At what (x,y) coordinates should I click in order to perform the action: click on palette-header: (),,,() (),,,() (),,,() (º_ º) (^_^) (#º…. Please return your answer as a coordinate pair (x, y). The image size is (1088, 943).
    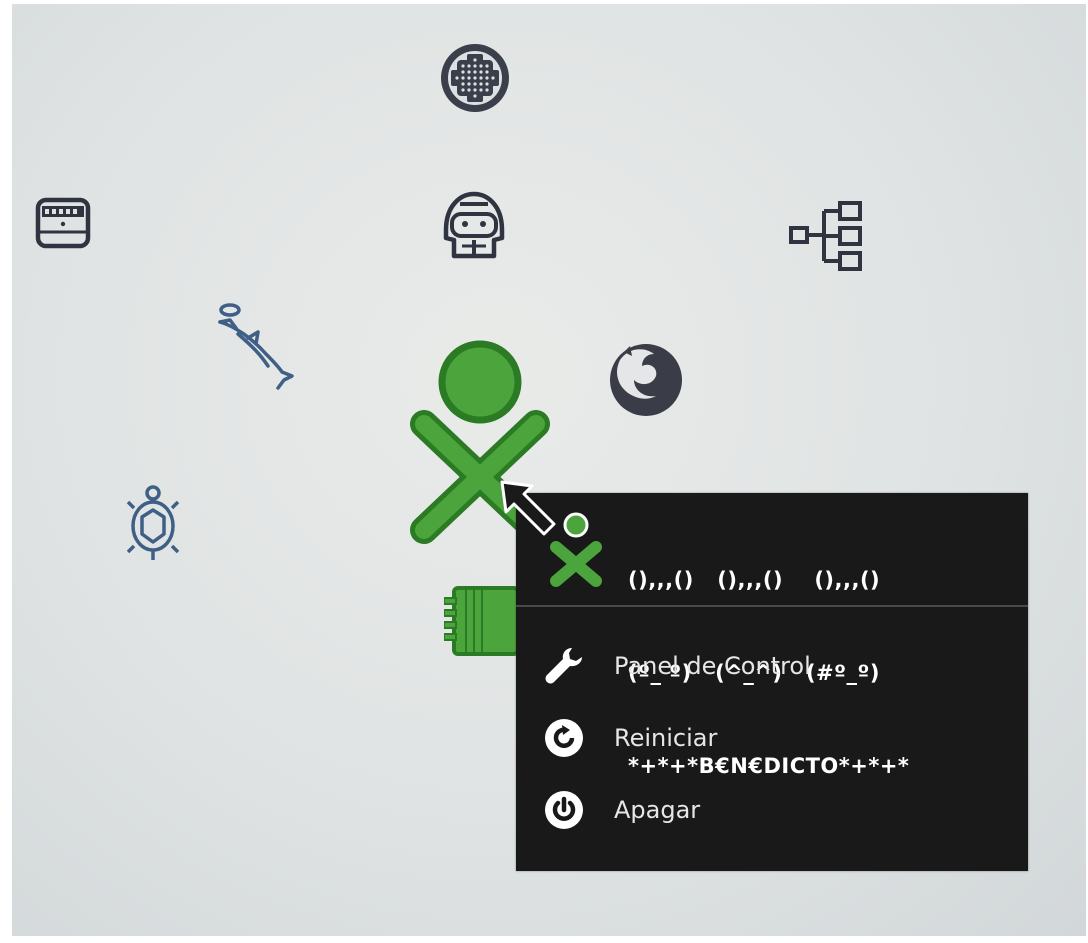
    Looking at the image, I should click on (772, 635).